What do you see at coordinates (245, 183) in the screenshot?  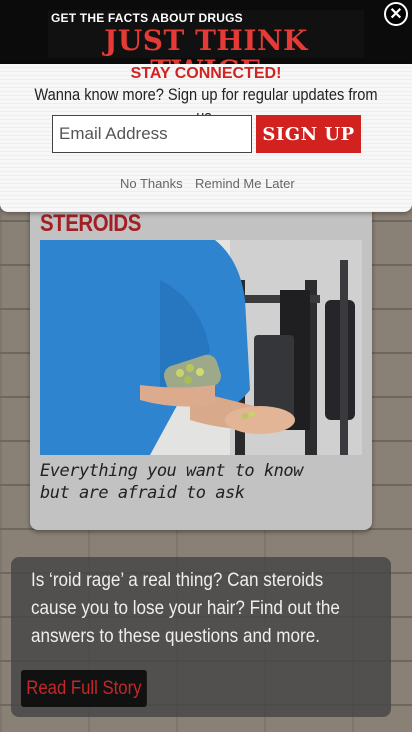 I see `remind-later-link: Remind Me Later` at bounding box center [245, 183].